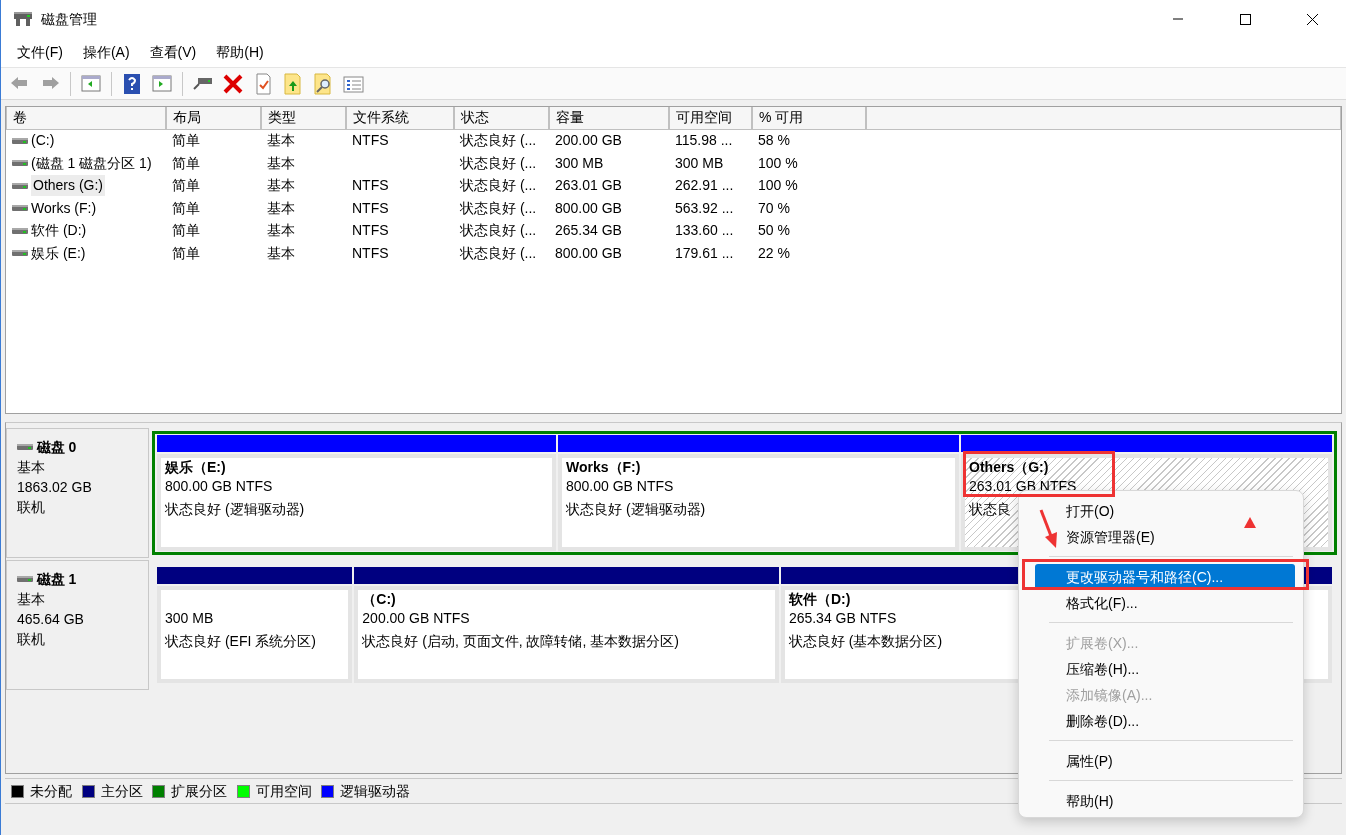 This screenshot has width=1346, height=835. What do you see at coordinates (774, 208) in the screenshot?
I see `table-cell-text: 70 %` at bounding box center [774, 208].